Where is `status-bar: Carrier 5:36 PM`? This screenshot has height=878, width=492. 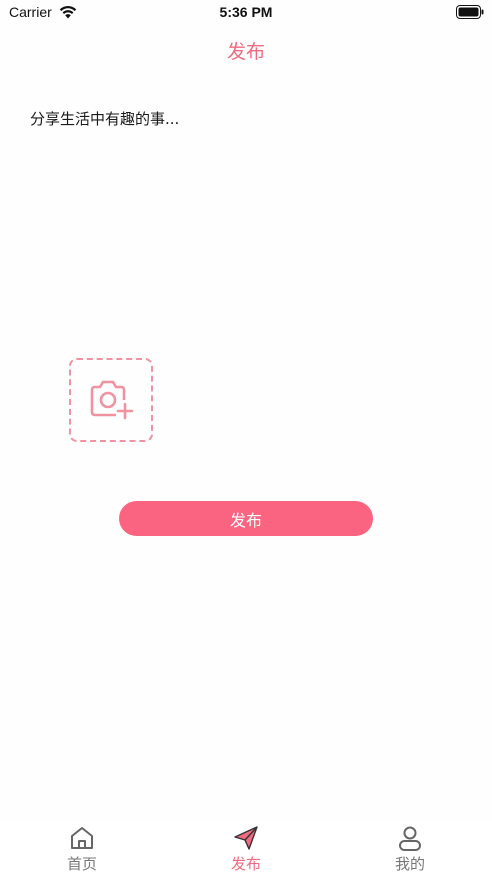 status-bar: Carrier 5:36 PM is located at coordinates (246, 13).